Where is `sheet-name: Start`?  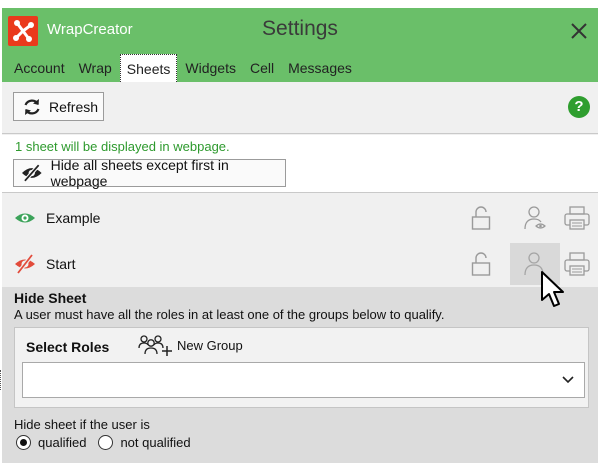 sheet-name: Start is located at coordinates (61, 264).